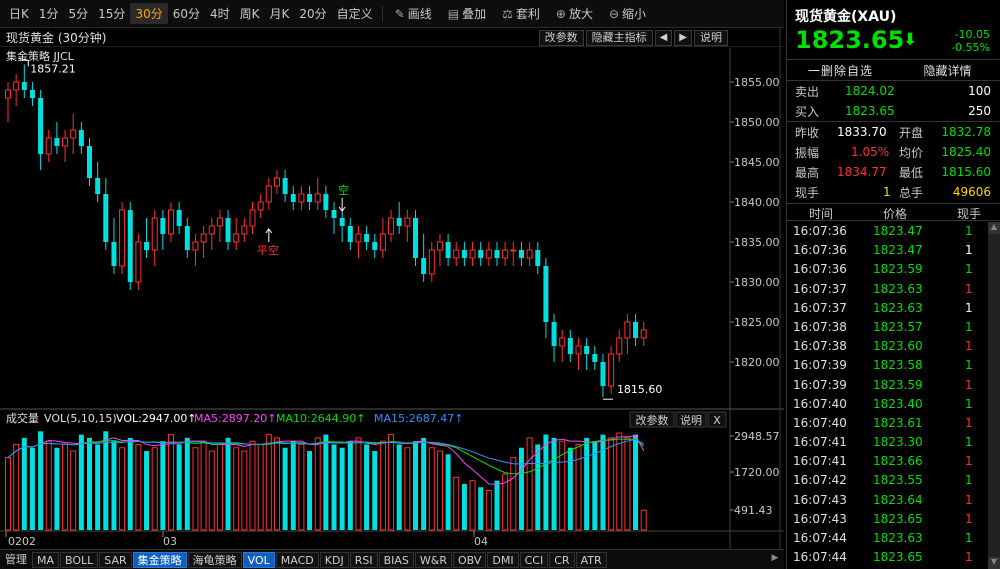 The width and height of the screenshot is (1000, 569). I want to click on avg-value: 1825.40, so click(966, 152).